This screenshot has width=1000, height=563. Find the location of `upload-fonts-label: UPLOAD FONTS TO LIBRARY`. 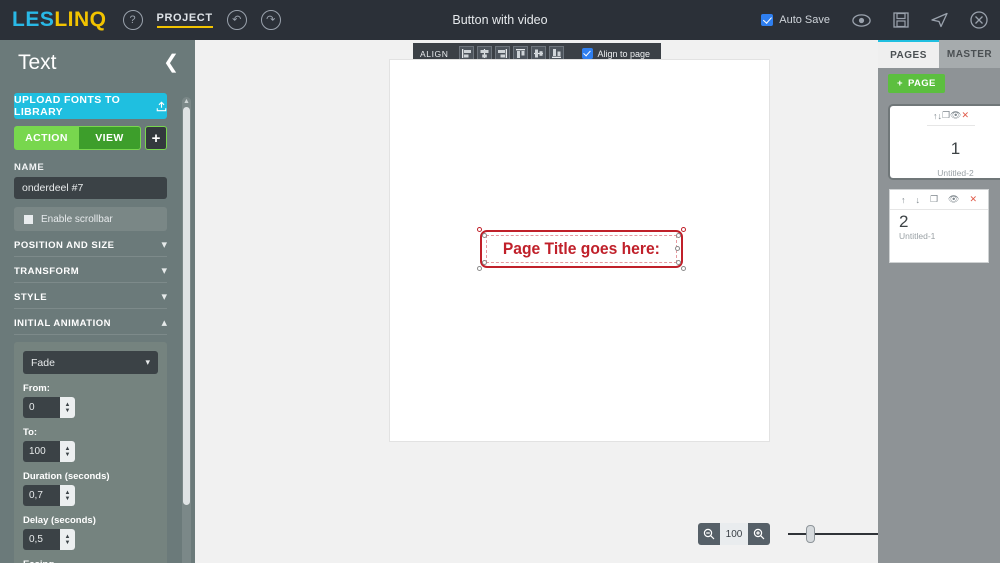

upload-fonts-label: UPLOAD FONTS TO LIBRARY is located at coordinates (67, 106).